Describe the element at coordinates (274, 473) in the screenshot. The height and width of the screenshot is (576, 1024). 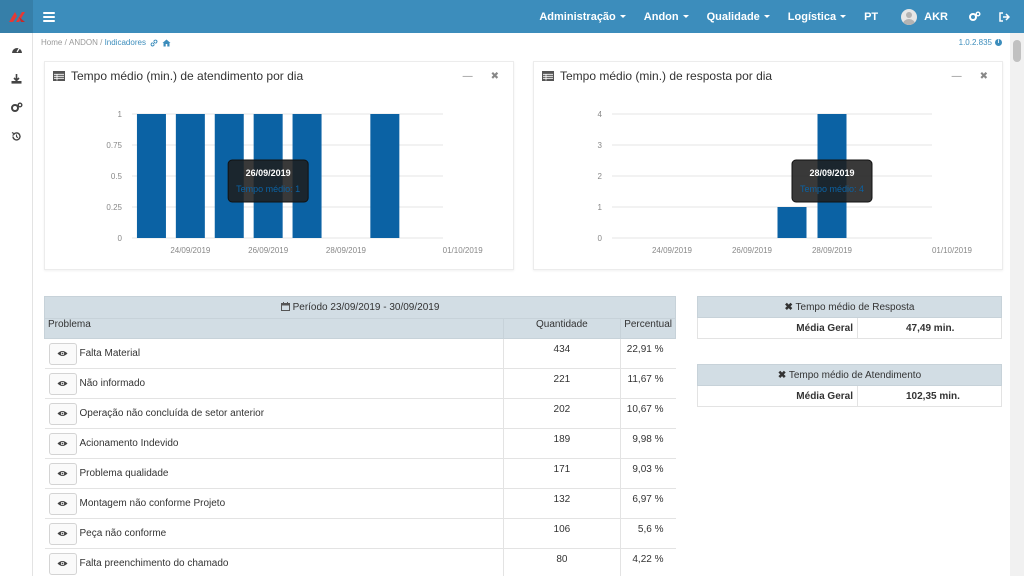
I see `problem-cell: Problema qualidade` at that location.